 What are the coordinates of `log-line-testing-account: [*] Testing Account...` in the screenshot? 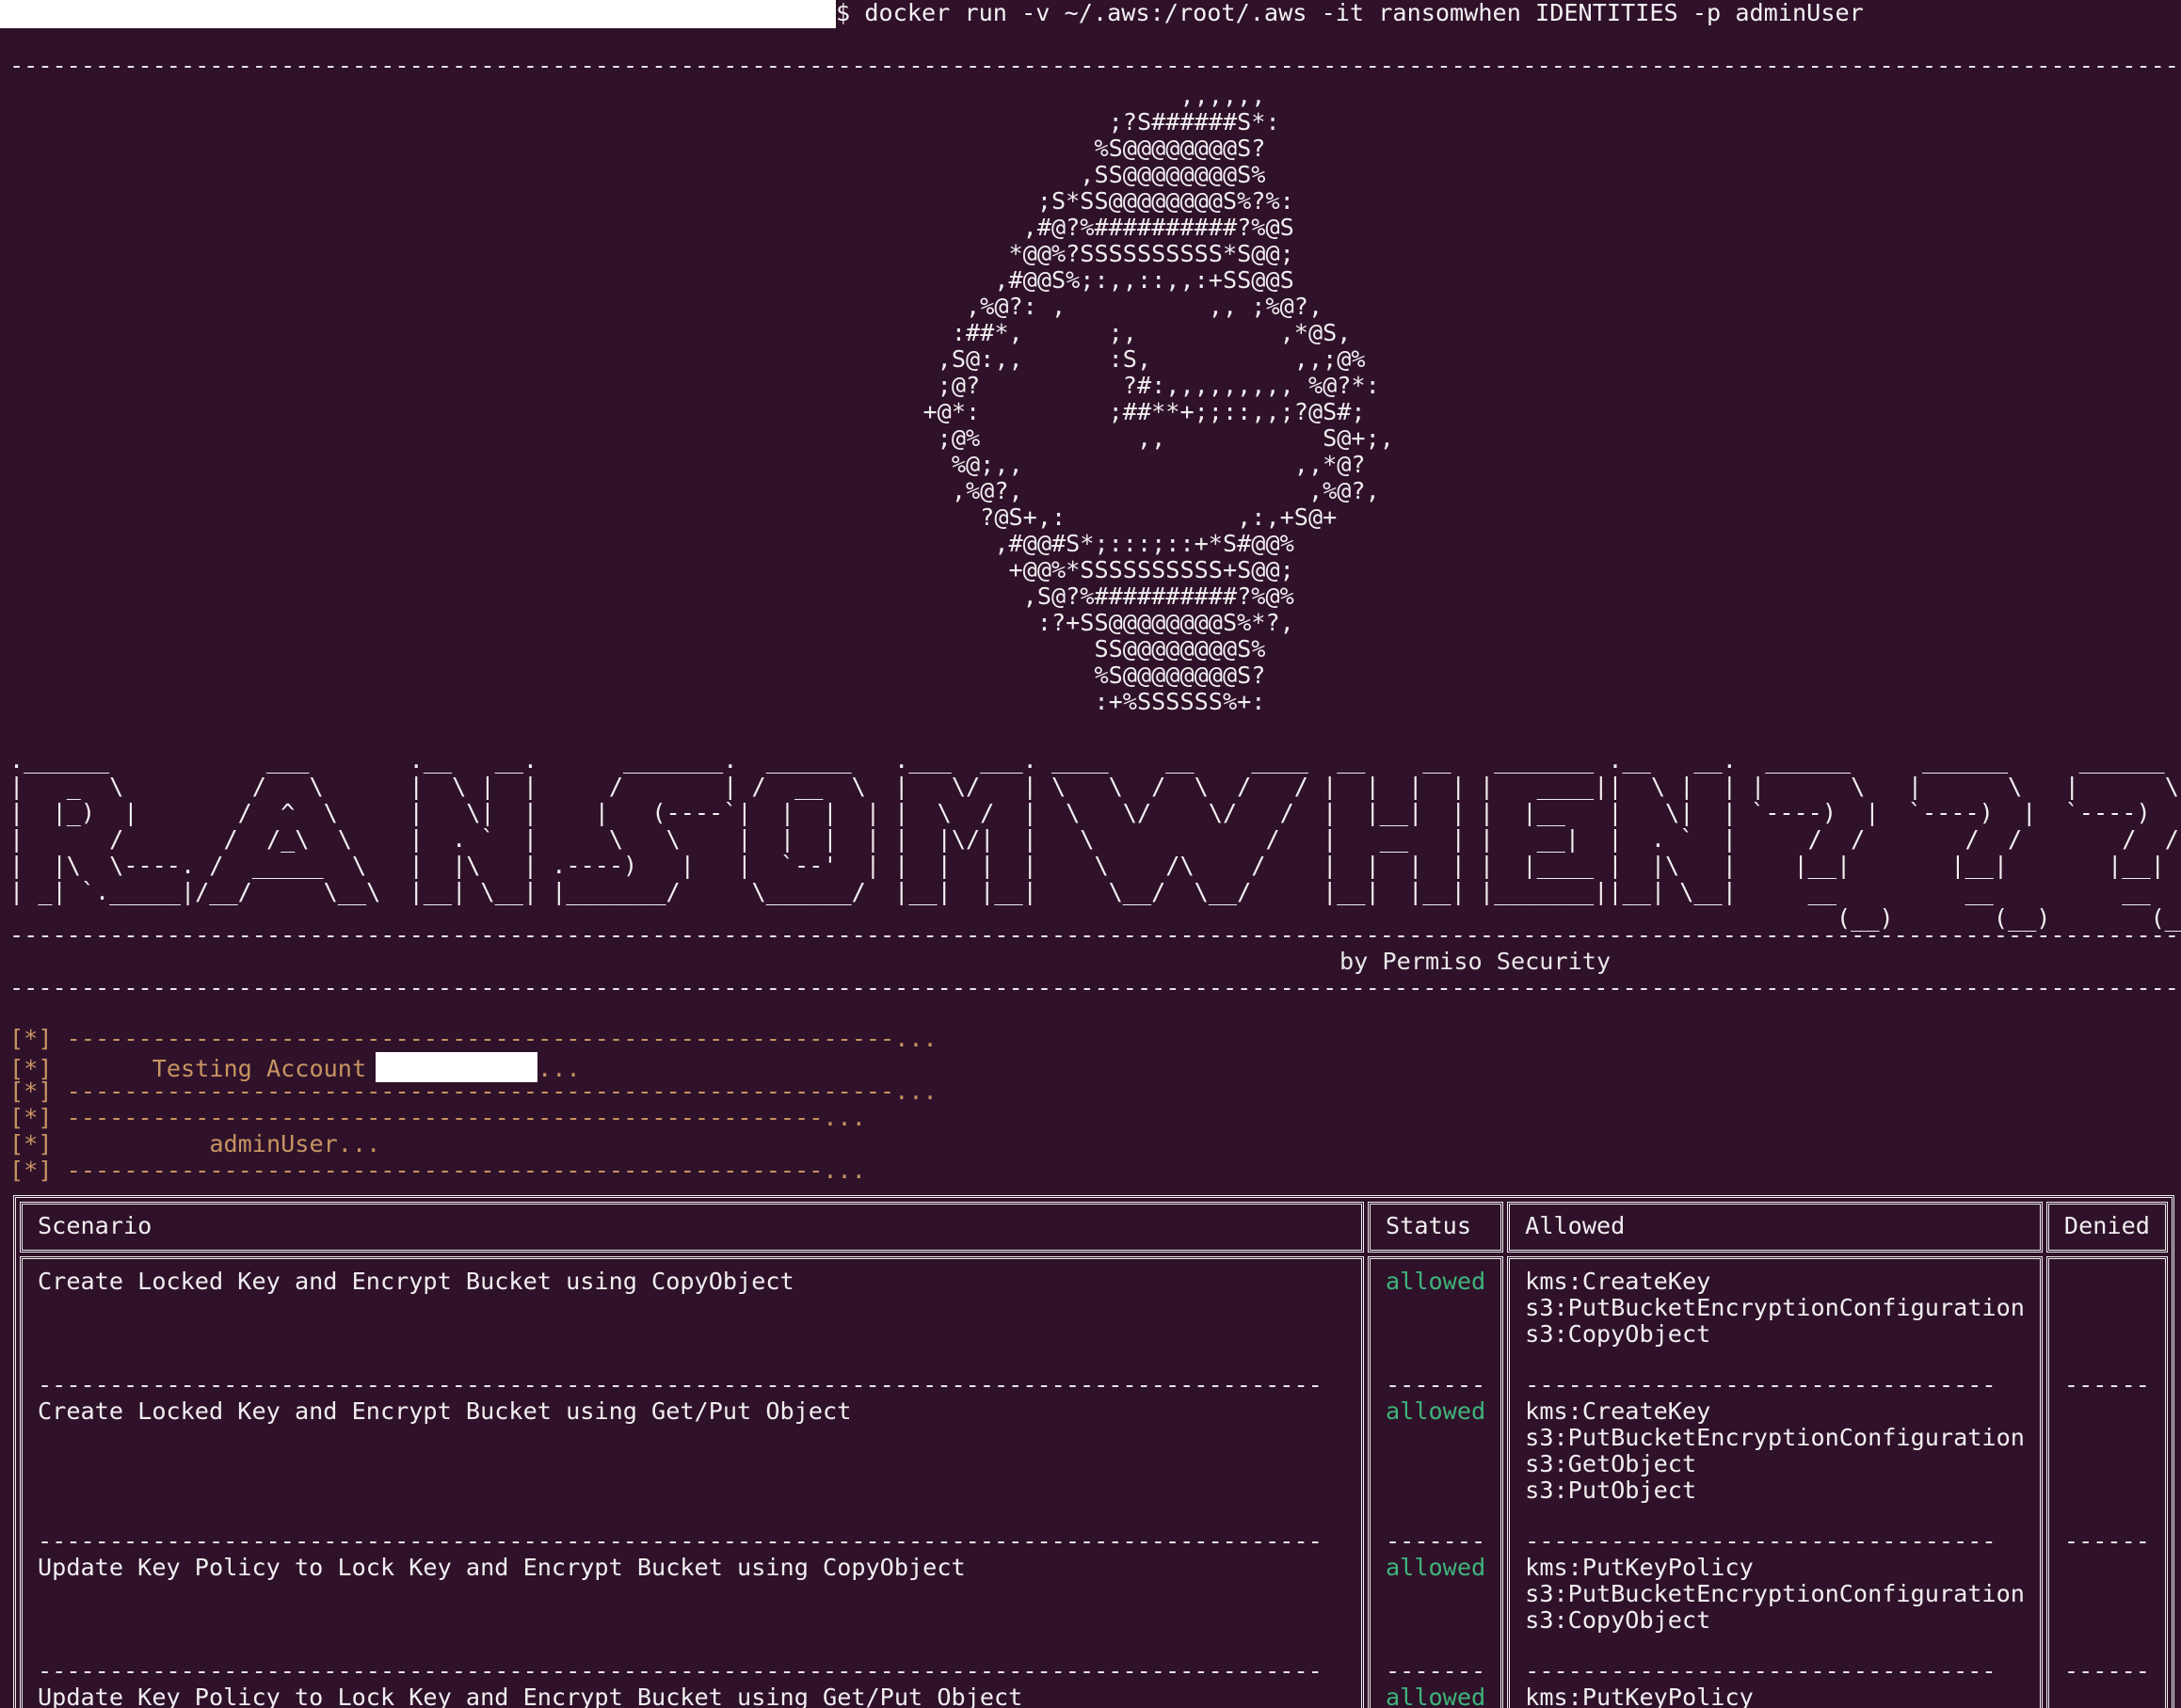 It's located at (295, 1067).